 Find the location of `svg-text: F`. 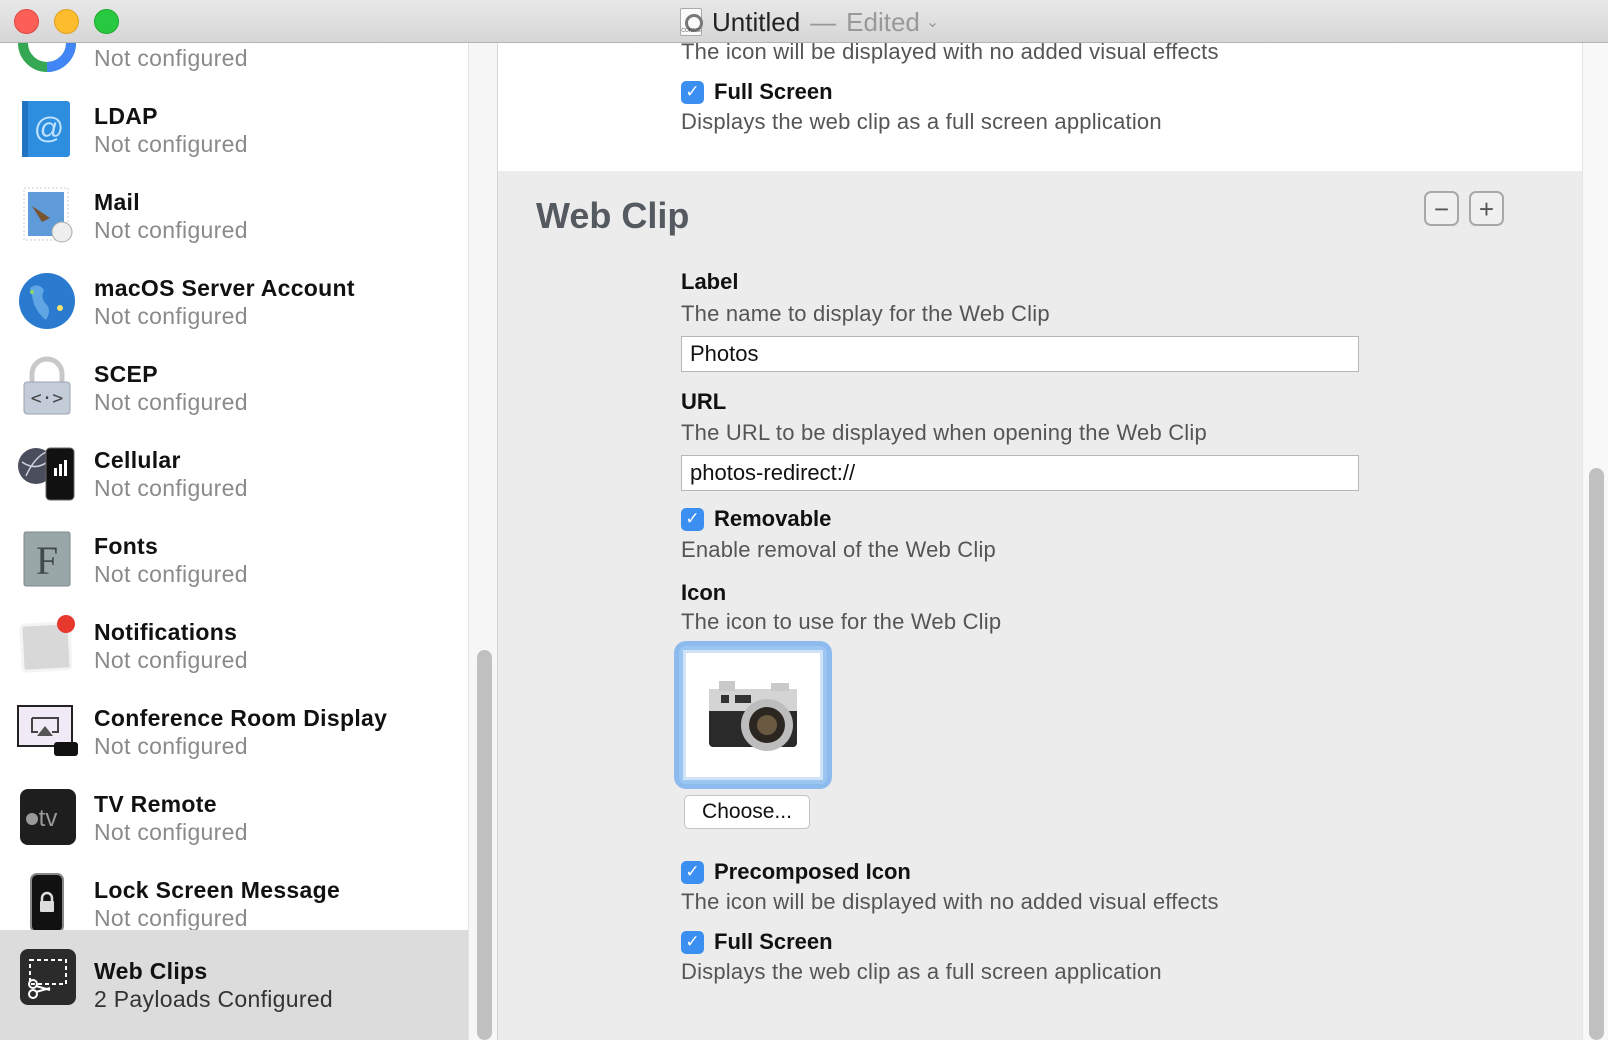

svg-text: F is located at coordinates (47, 560).